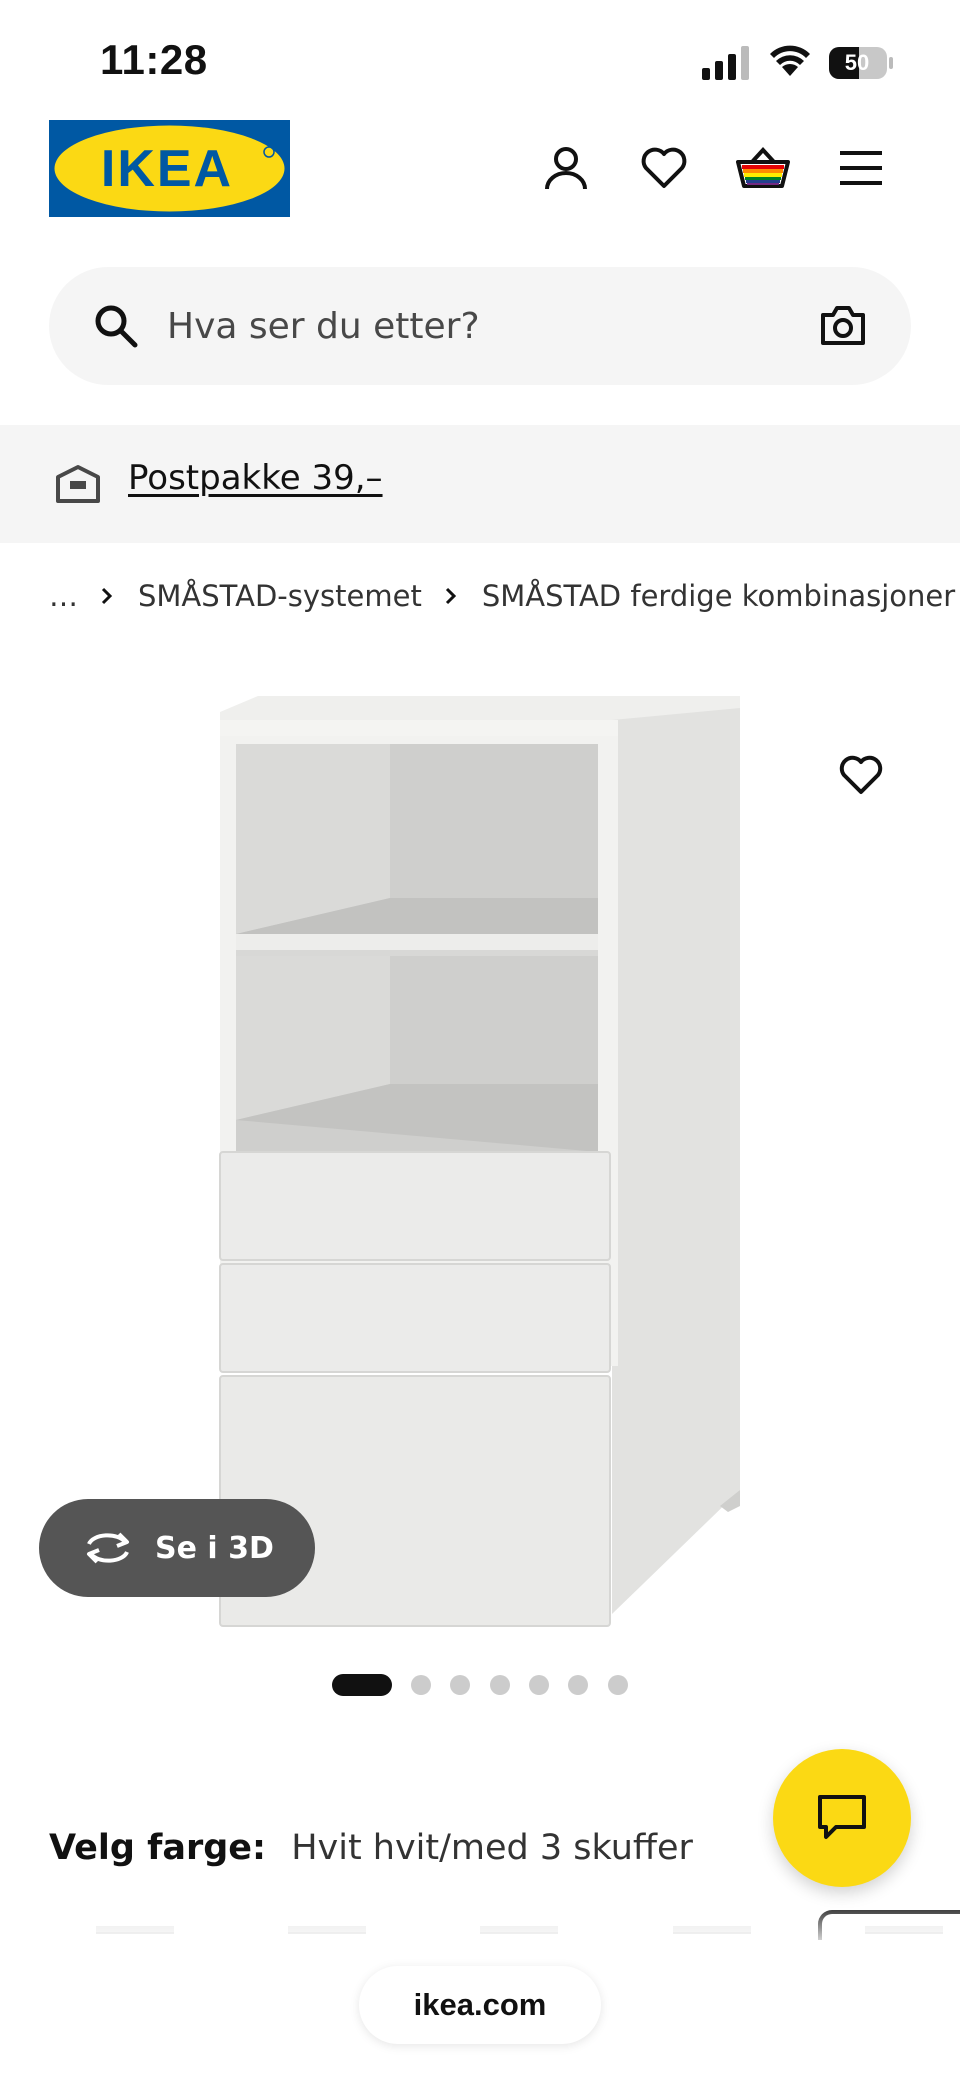 Image resolution: width=960 pixels, height=2078 pixels. What do you see at coordinates (167, 169) in the screenshot?
I see `svg-text: IKEA` at bounding box center [167, 169].